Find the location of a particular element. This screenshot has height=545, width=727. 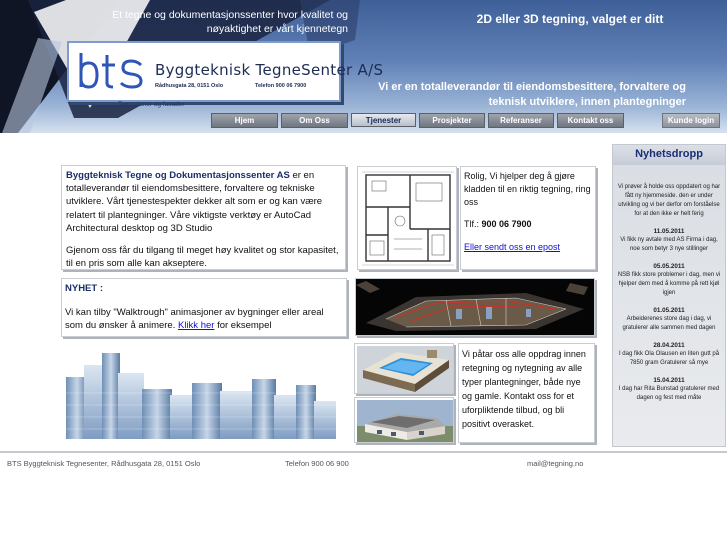

pool-render-image is located at coordinates (404, 368).